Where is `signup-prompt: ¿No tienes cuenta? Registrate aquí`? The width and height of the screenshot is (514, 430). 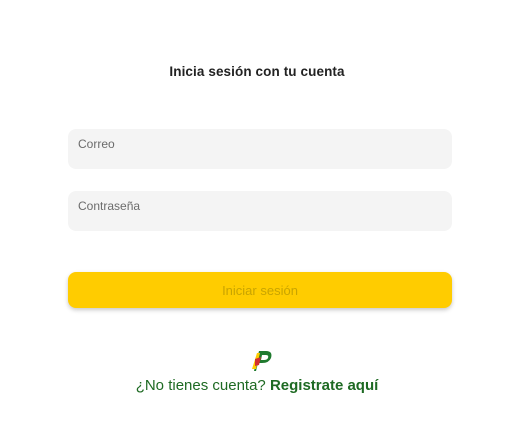
signup-prompt: ¿No tienes cuenta? Registrate aquí is located at coordinates (257, 385).